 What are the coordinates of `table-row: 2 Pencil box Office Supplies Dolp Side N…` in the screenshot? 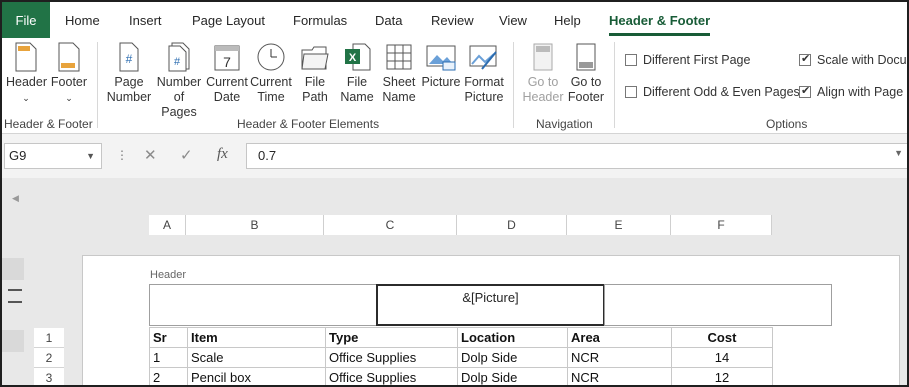 It's located at (461, 376).